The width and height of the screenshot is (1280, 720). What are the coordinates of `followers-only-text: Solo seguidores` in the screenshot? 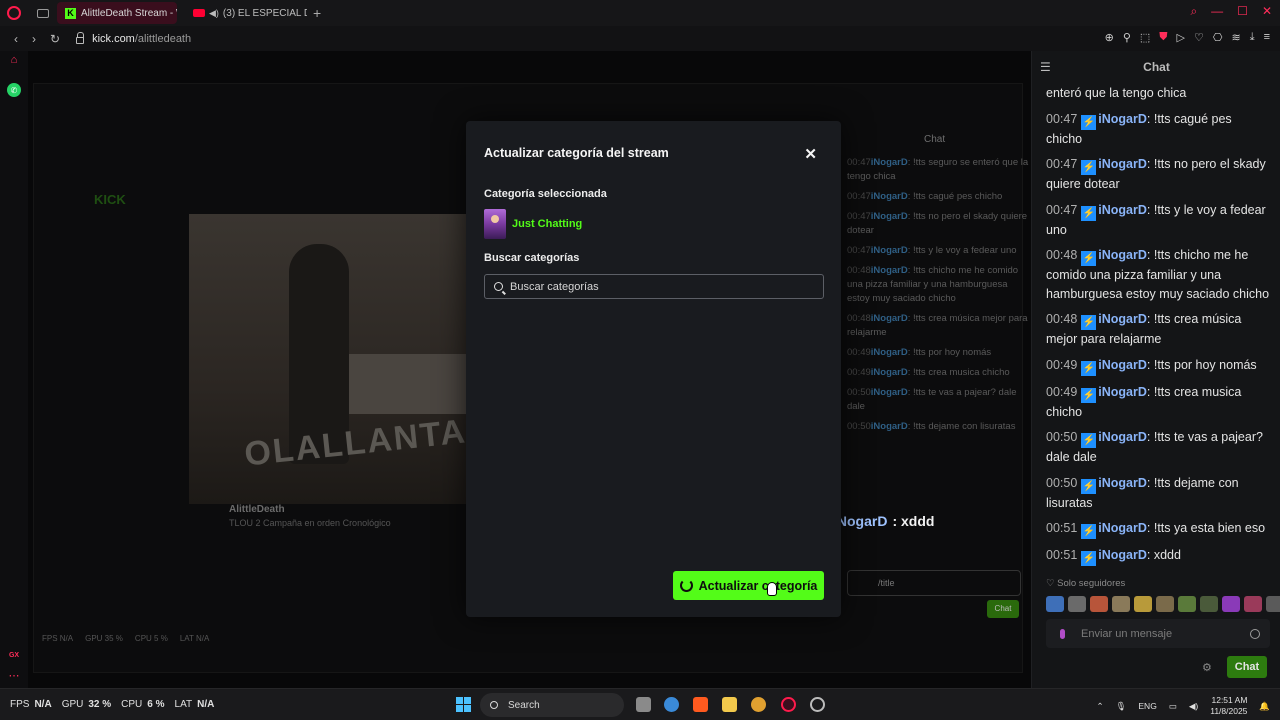 It's located at (1091, 583).